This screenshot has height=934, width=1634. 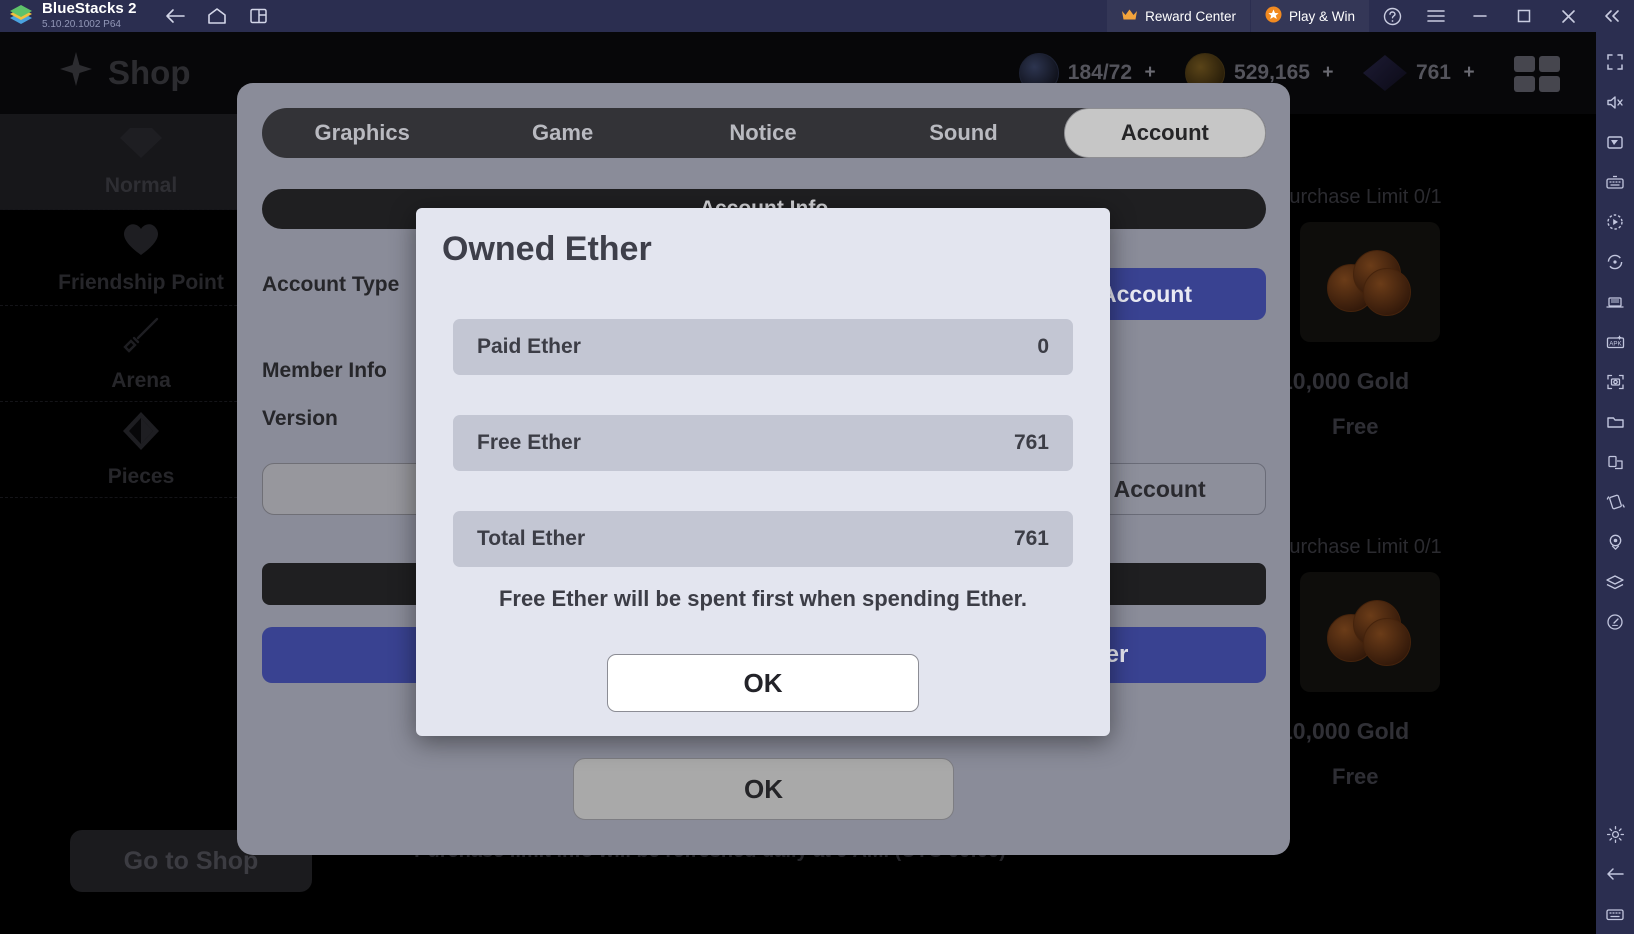 I want to click on version-label: Version, so click(x=300, y=418).